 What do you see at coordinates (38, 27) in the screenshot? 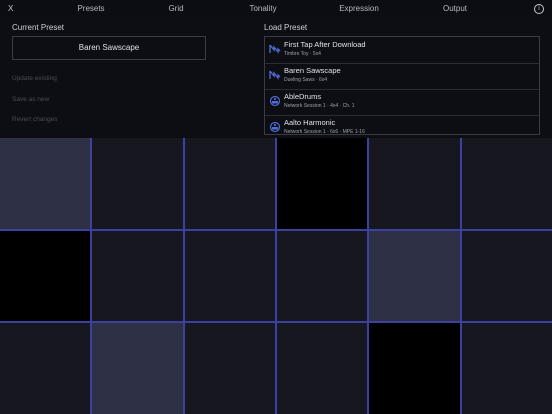
I see `current-preset-title: Current Preset` at bounding box center [38, 27].